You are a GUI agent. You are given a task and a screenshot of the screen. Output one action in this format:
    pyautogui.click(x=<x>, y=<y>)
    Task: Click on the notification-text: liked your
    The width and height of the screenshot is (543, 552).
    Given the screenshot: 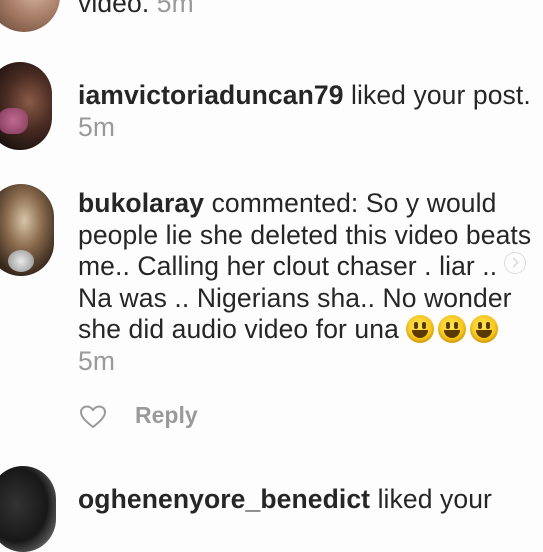 What is the action you would take?
    pyautogui.click(x=434, y=499)
    